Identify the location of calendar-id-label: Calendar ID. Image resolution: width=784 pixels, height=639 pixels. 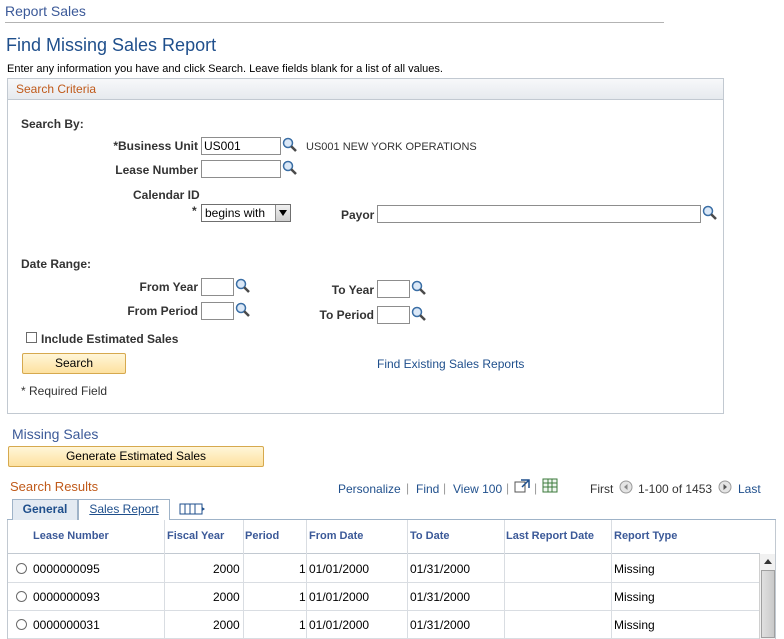
(166, 195).